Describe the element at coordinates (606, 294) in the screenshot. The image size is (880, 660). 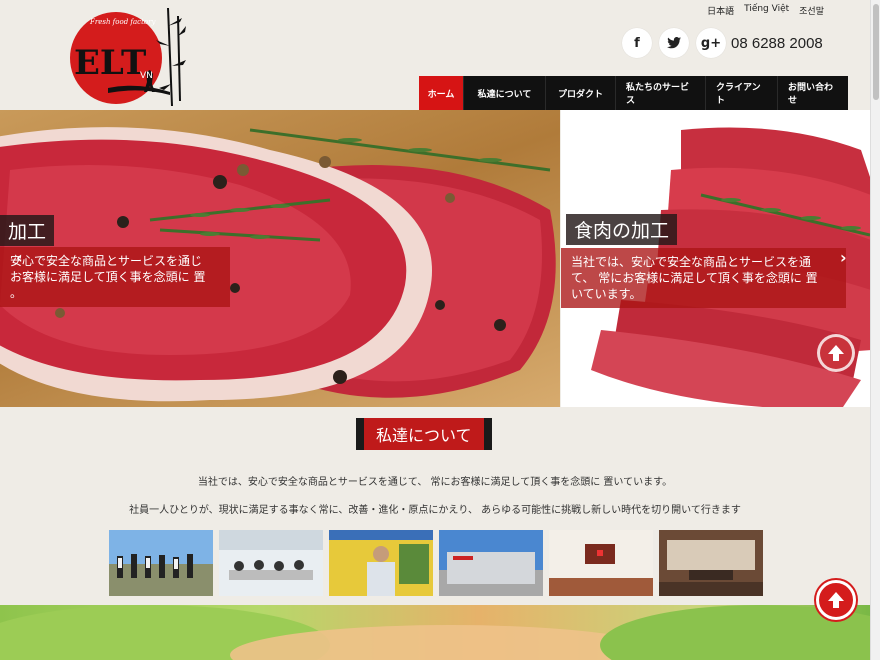
I see `slide-b-line-3: いています。` at that location.